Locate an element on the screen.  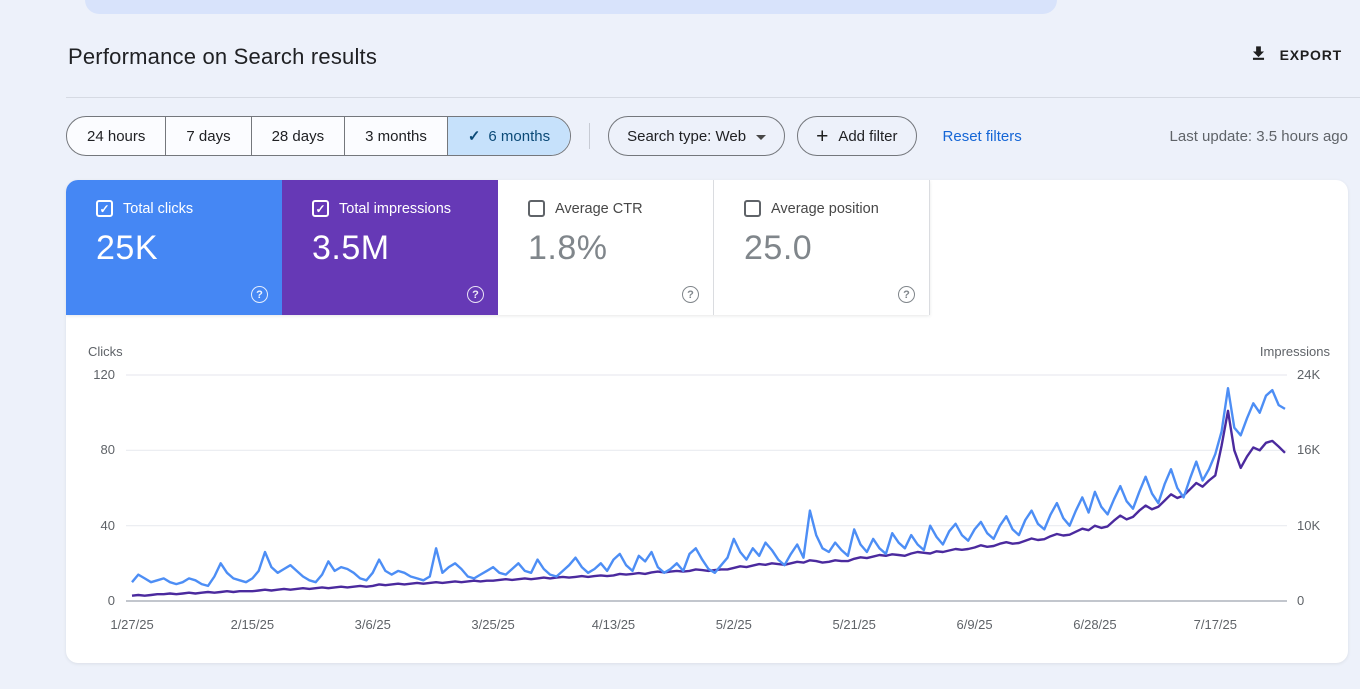
date-range-7-days: 7 days is located at coordinates (207, 136).